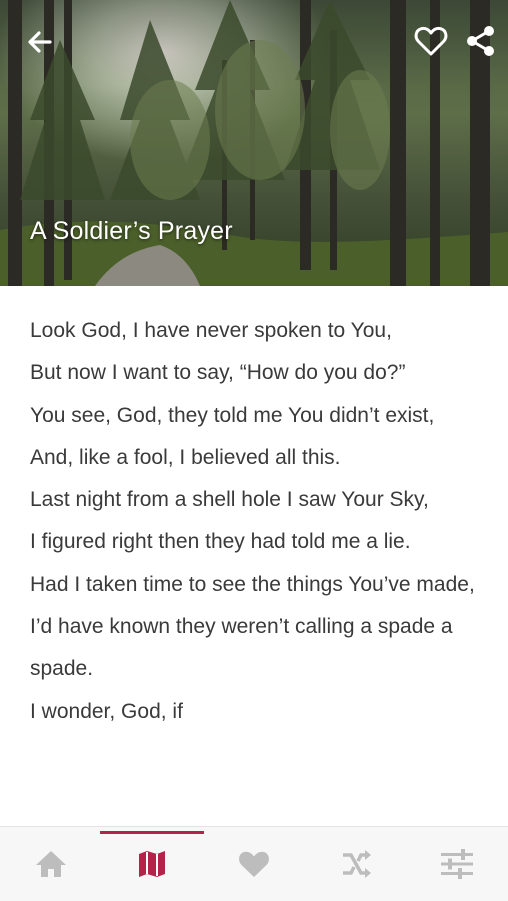  I want to click on home-icon, so click(50, 864).